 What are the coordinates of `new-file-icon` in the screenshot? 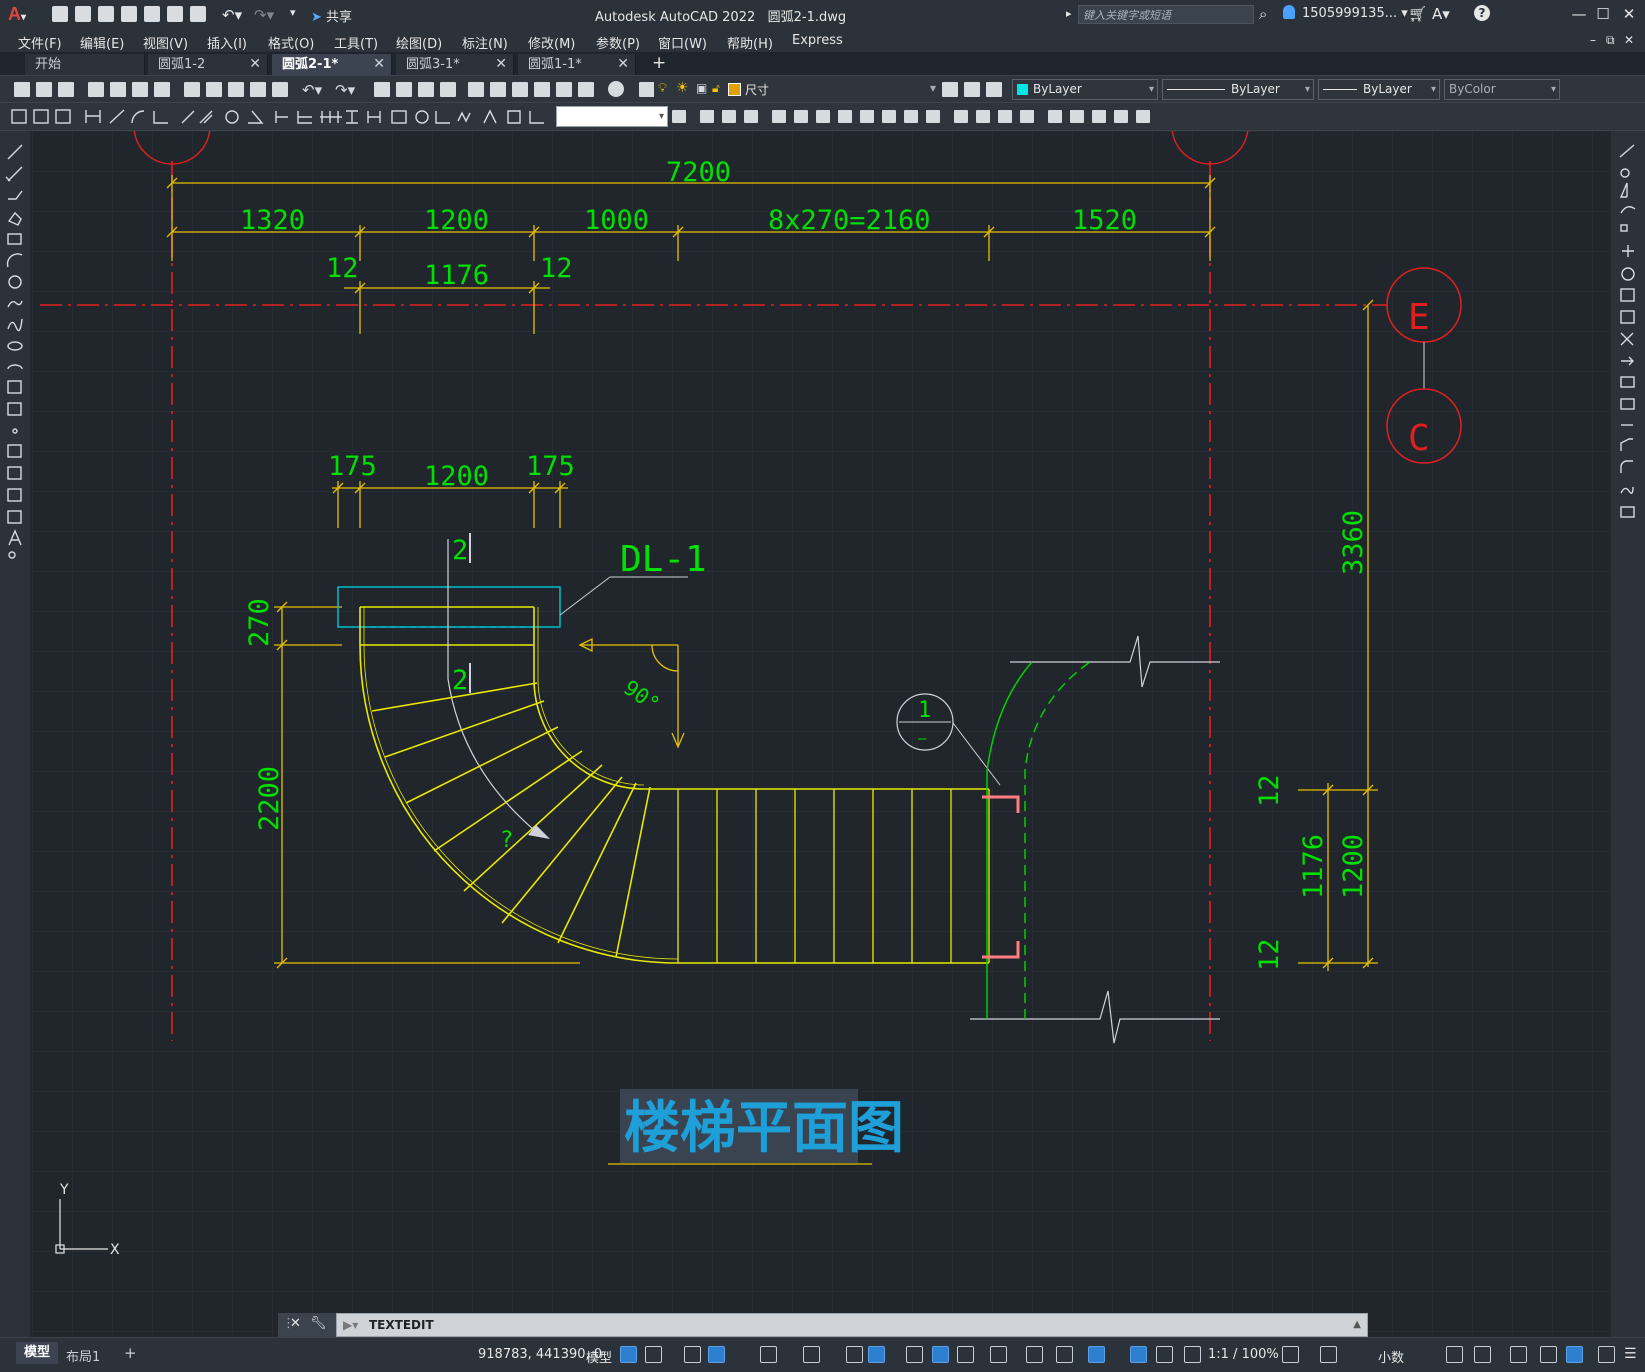 It's located at (60, 14).